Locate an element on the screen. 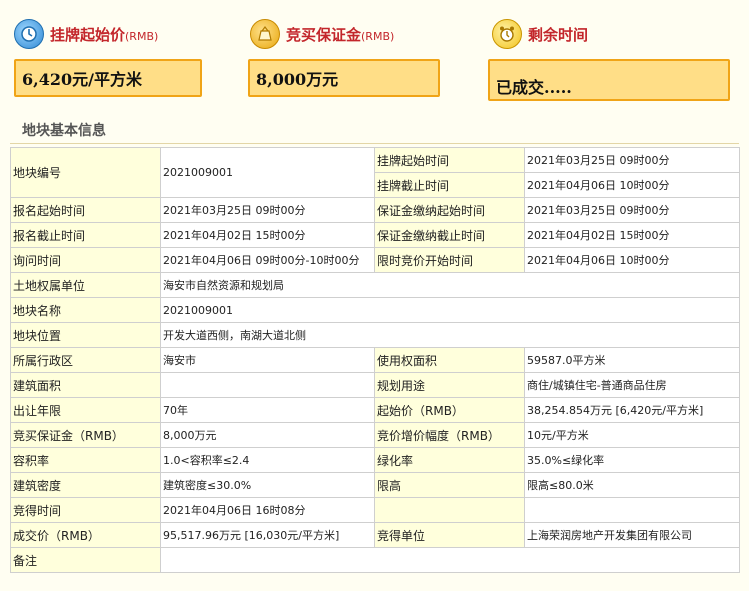 The image size is (749, 591). bid-increment-value: 10元/平方米 is located at coordinates (632, 435).